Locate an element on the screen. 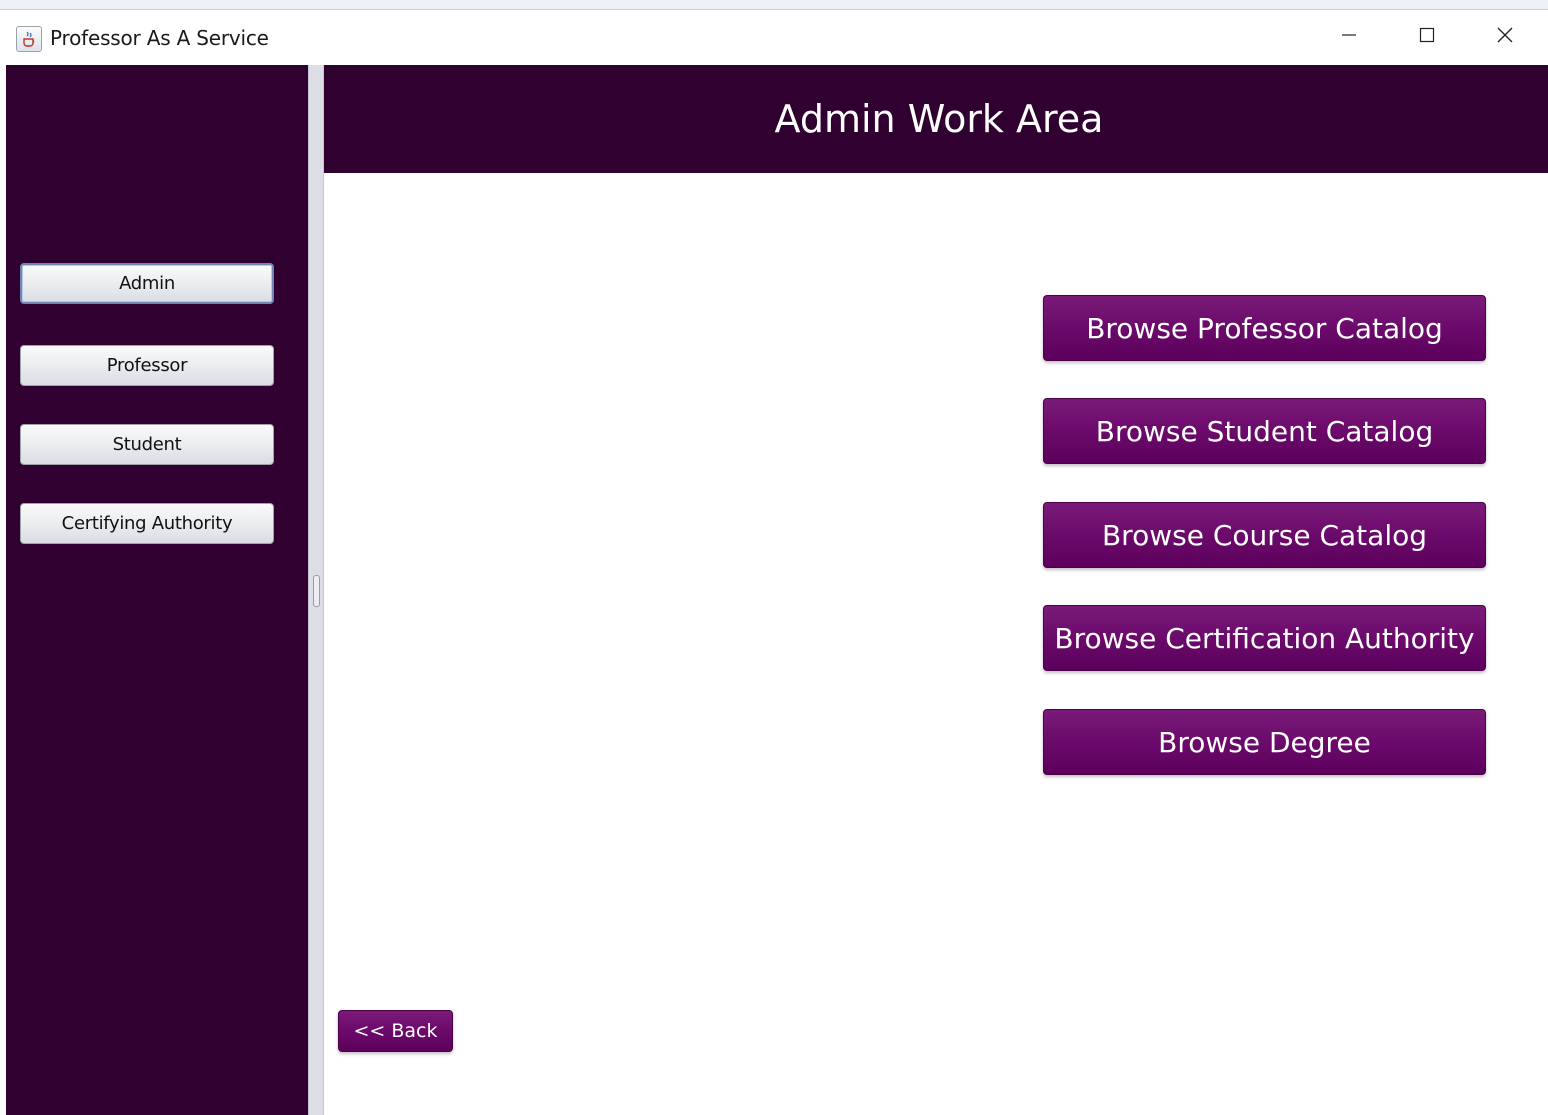 This screenshot has width=1548, height=1115. admin-button: Admin is located at coordinates (147, 283).